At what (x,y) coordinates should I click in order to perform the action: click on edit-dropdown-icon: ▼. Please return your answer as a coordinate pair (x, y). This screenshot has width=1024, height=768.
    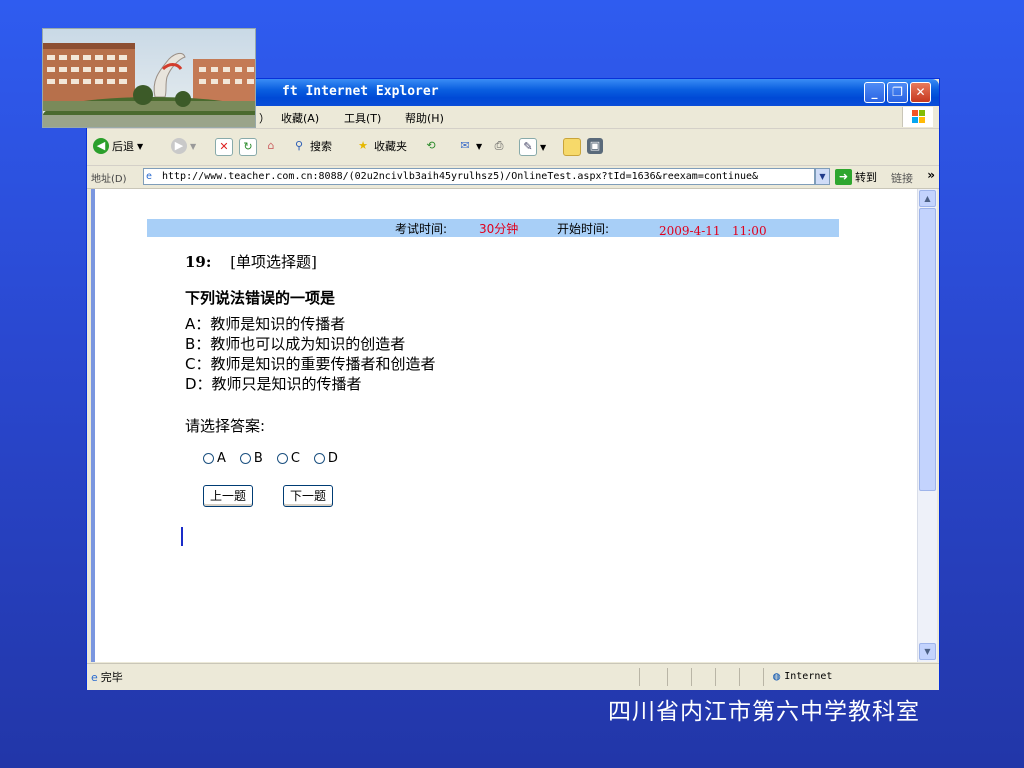
    Looking at the image, I should click on (543, 147).